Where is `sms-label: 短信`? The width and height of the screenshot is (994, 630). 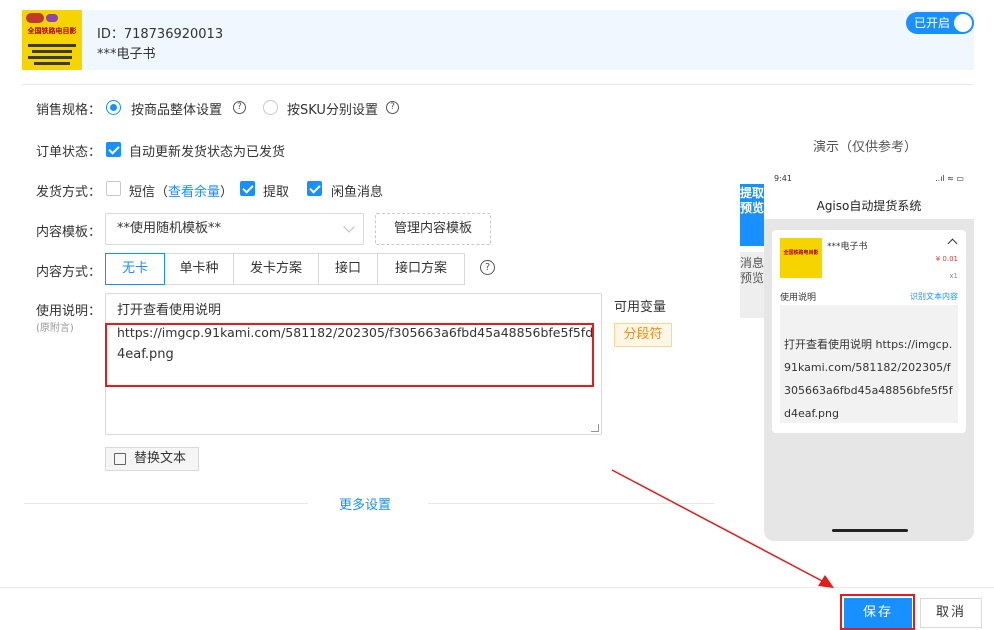
sms-label: 短信 is located at coordinates (142, 192).